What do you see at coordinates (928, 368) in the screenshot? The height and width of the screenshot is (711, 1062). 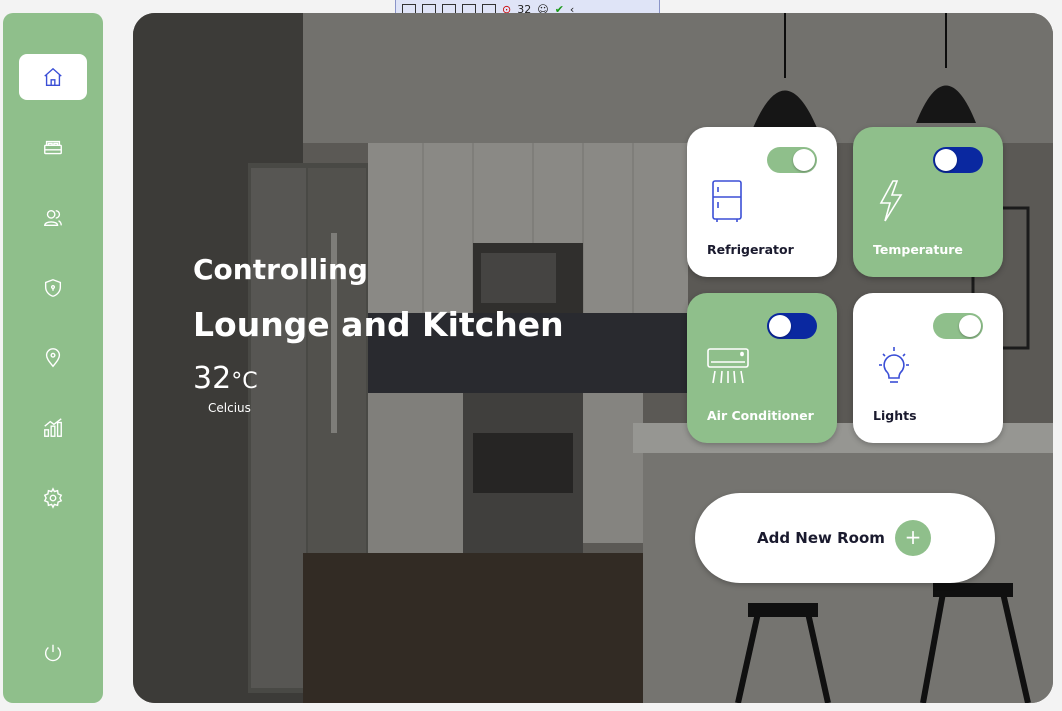 I see `device-card-lights: Lights` at bounding box center [928, 368].